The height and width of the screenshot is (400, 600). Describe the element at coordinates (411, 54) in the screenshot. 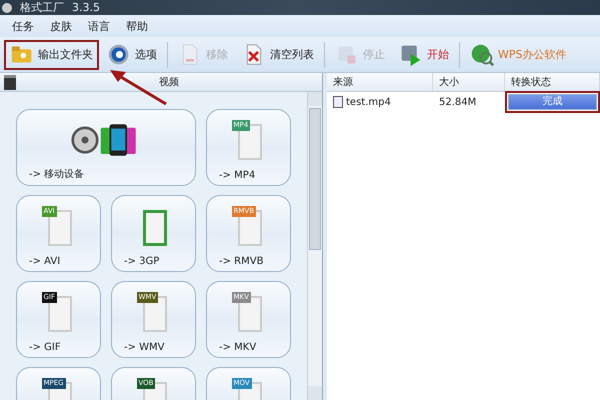

I see `film-play-icon` at that location.